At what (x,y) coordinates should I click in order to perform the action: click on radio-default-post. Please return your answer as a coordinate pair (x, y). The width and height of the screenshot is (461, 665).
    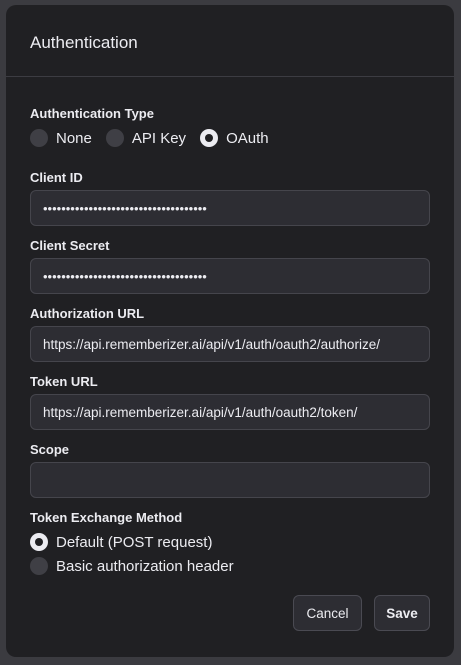
    Looking at the image, I should click on (39, 542).